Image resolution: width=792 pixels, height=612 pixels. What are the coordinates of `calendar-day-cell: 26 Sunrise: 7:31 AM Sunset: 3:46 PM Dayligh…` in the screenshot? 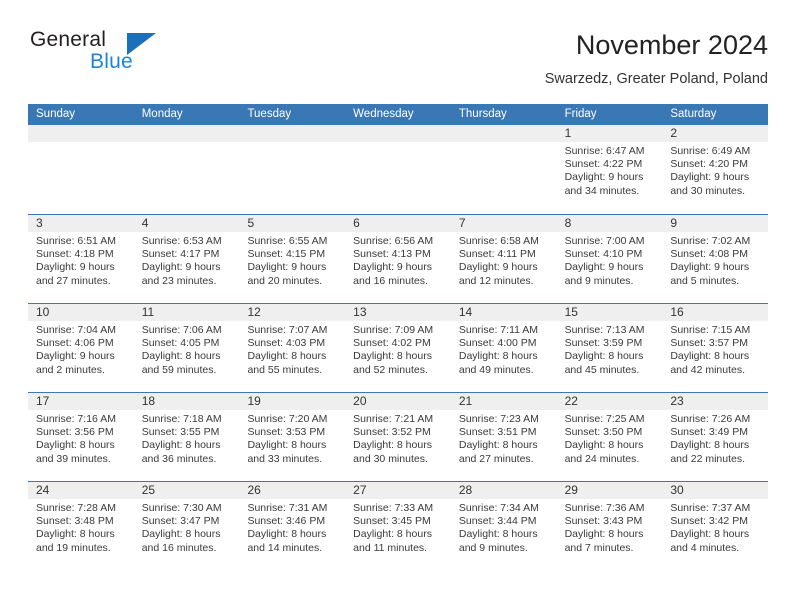 It's located at (292, 526).